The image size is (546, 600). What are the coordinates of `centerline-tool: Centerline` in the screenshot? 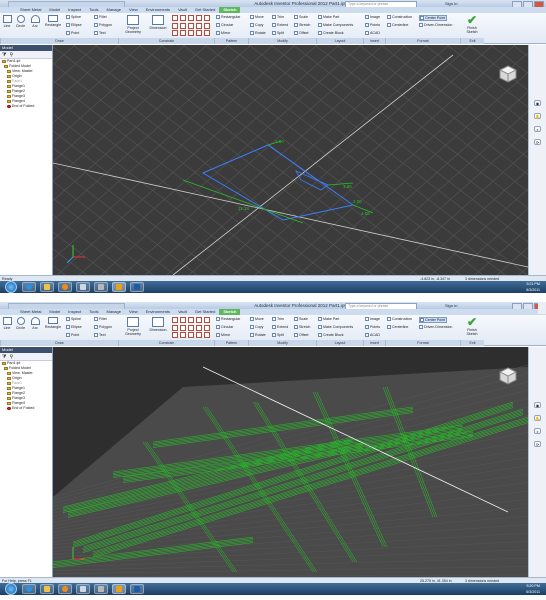 It's located at (397, 327).